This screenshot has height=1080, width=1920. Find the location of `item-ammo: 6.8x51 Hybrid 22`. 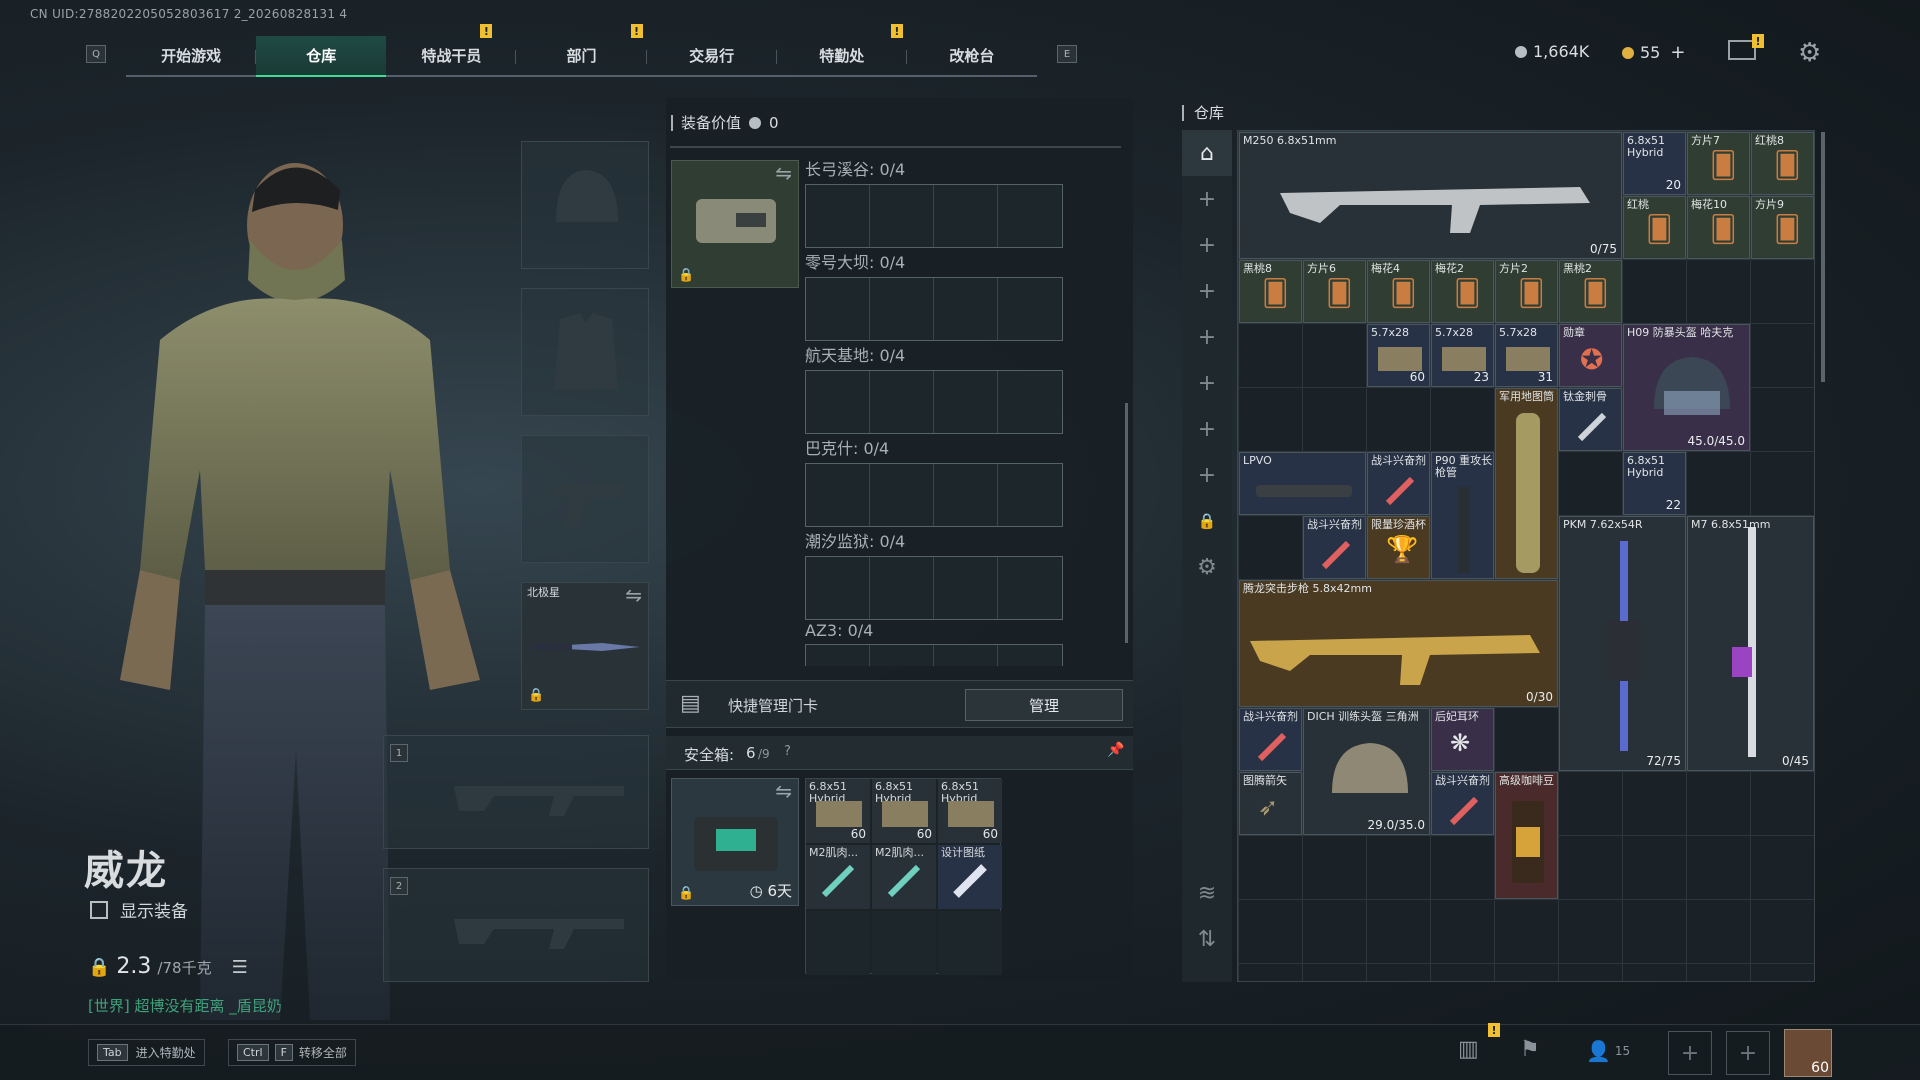

item-ammo: 6.8x51 Hybrid 22 is located at coordinates (1654, 483).